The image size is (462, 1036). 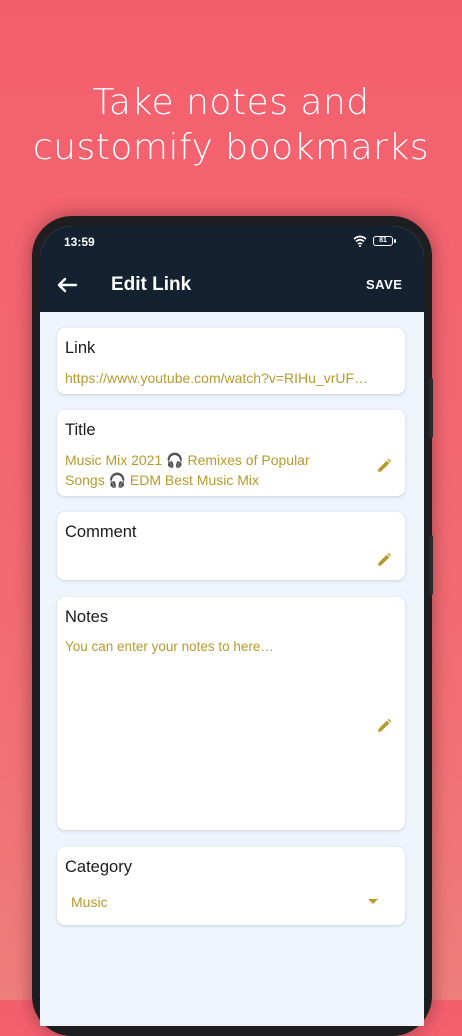 I want to click on status-time: 13:59, so click(x=79, y=242).